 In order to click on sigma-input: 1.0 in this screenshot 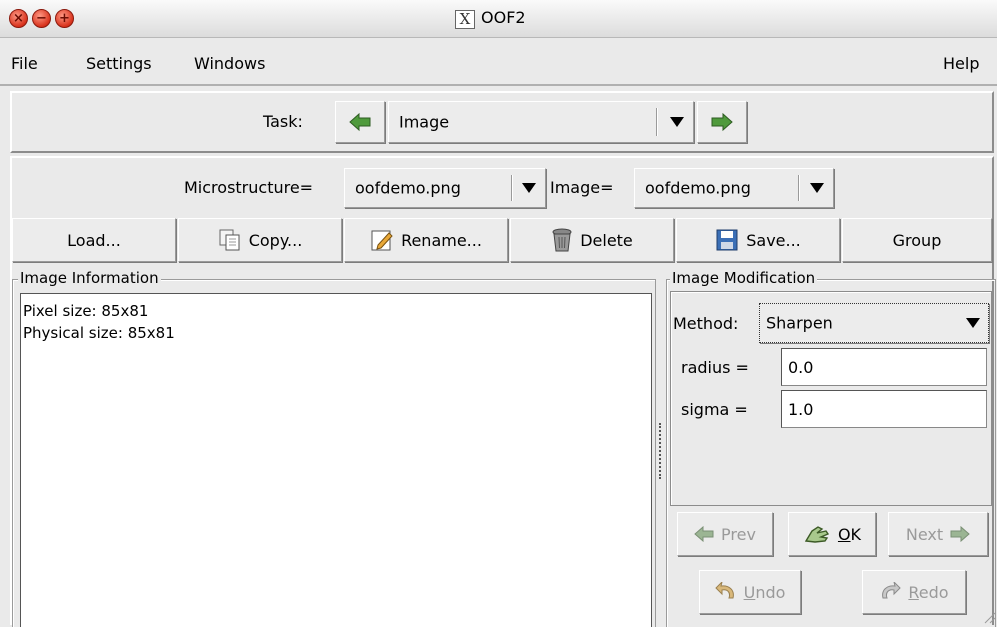, I will do `click(884, 409)`.